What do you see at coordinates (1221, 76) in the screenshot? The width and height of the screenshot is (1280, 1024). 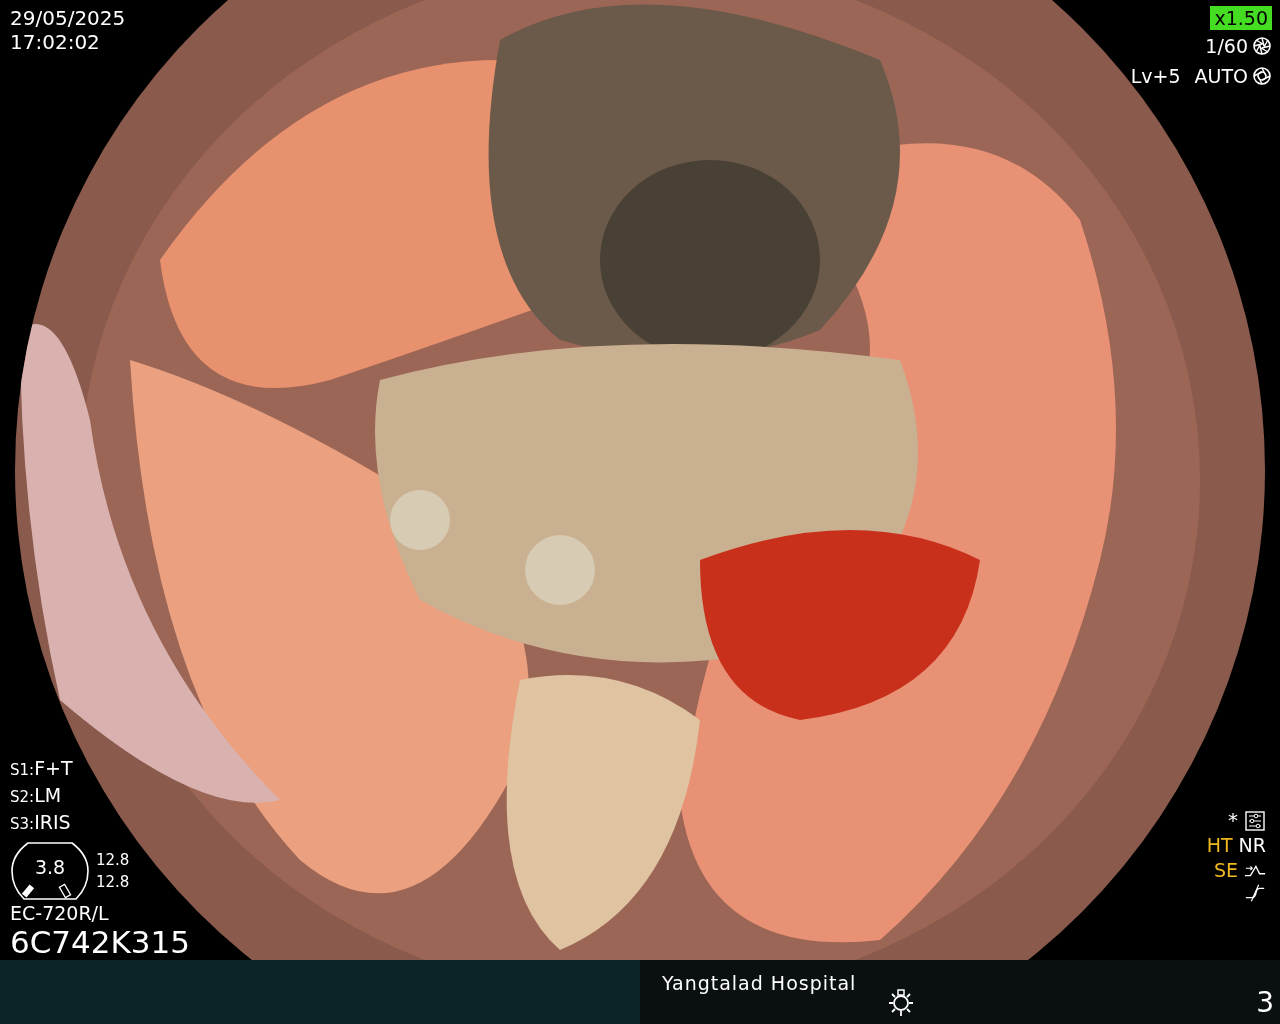 I see `iris-text: AUTO` at bounding box center [1221, 76].